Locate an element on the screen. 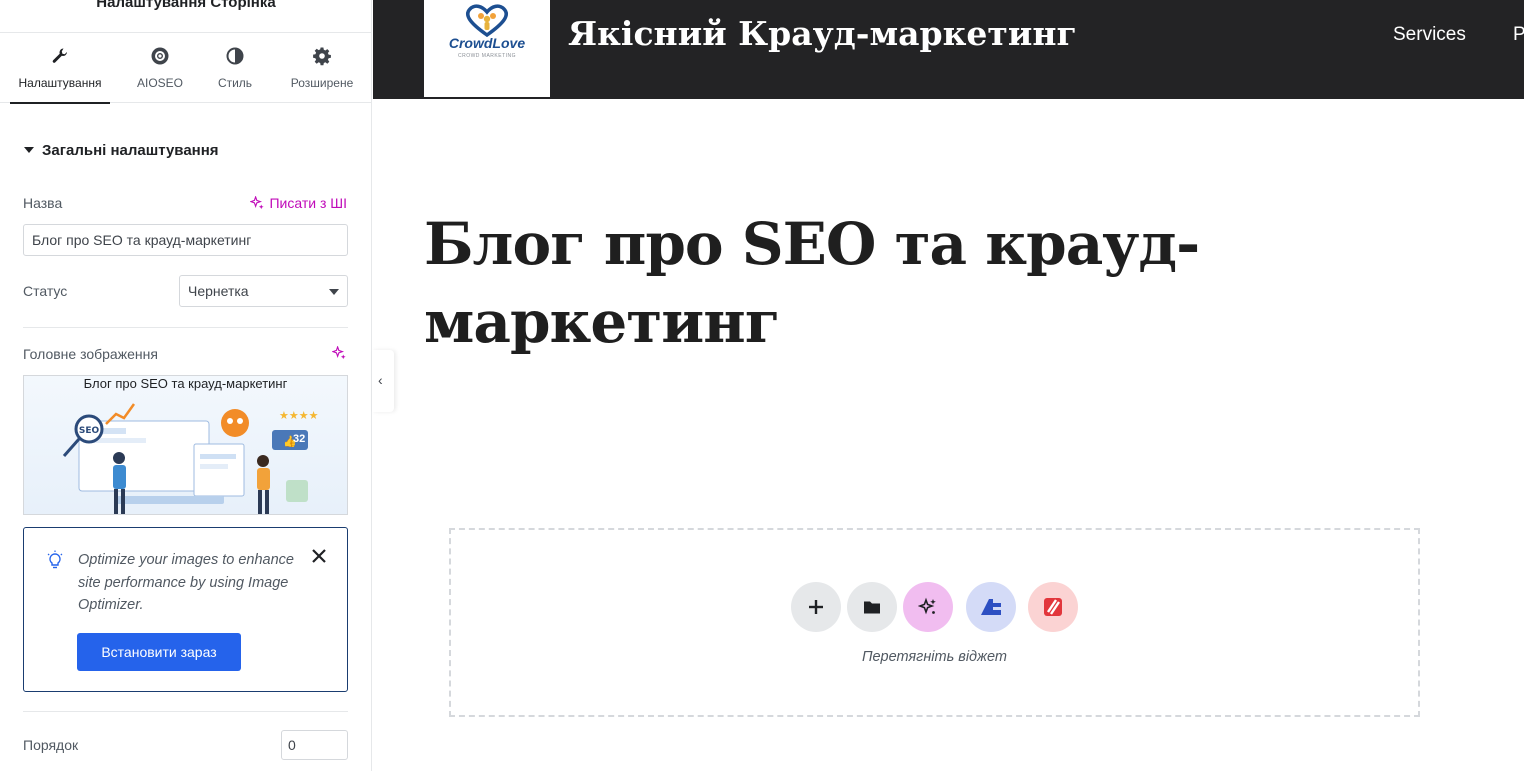 The image size is (1524, 771). folder-icon is located at coordinates (872, 607).